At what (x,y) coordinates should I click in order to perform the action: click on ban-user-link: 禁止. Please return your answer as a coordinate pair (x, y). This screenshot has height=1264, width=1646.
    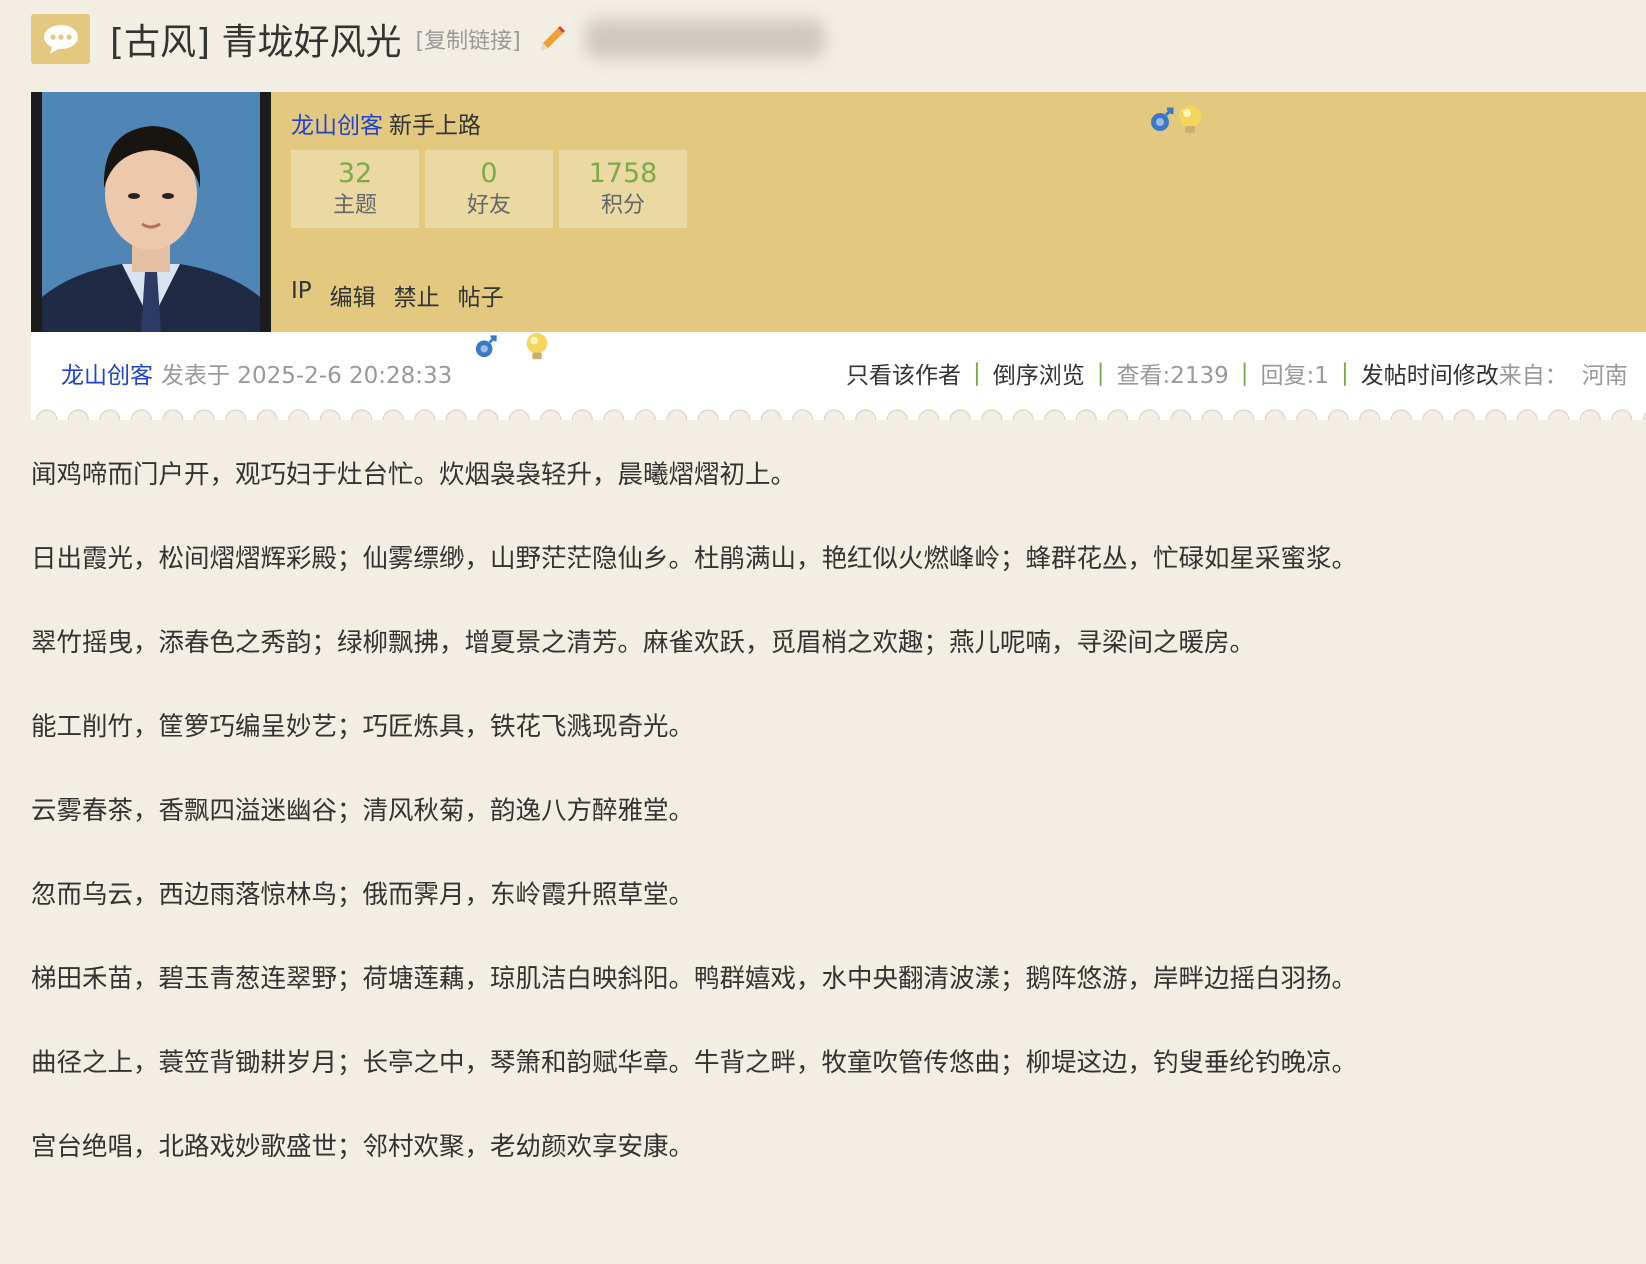
    Looking at the image, I should click on (417, 295).